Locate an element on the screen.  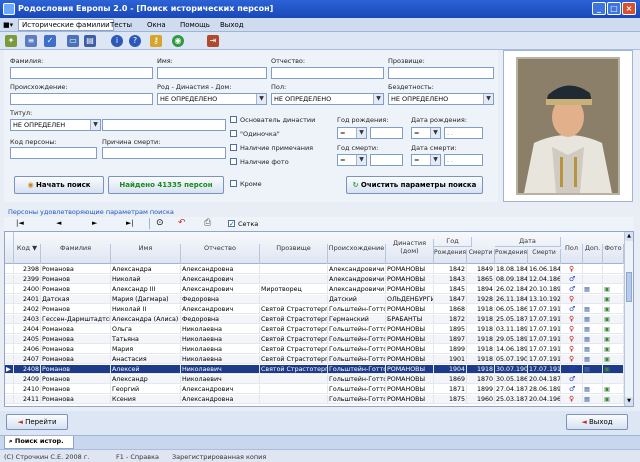
tab-historical-search: ⌕ Поиск истор. is located at coordinates (39, 442).